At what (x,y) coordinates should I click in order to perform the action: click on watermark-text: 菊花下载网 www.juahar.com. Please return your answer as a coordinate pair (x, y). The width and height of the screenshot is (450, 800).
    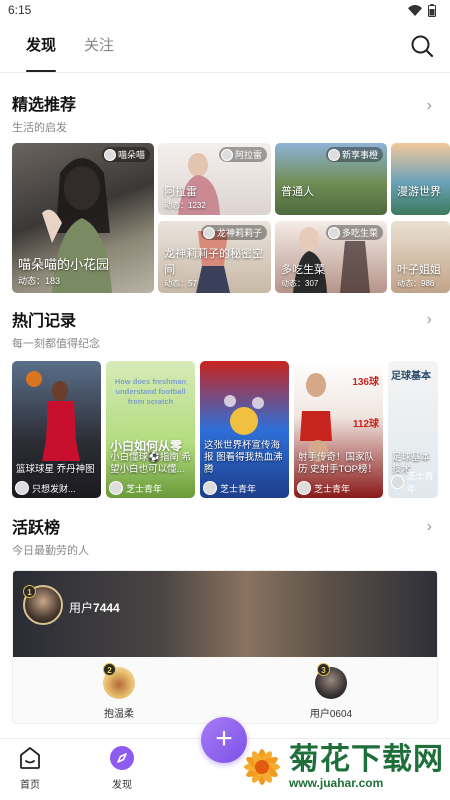
    Looking at the image, I should click on (366, 767).